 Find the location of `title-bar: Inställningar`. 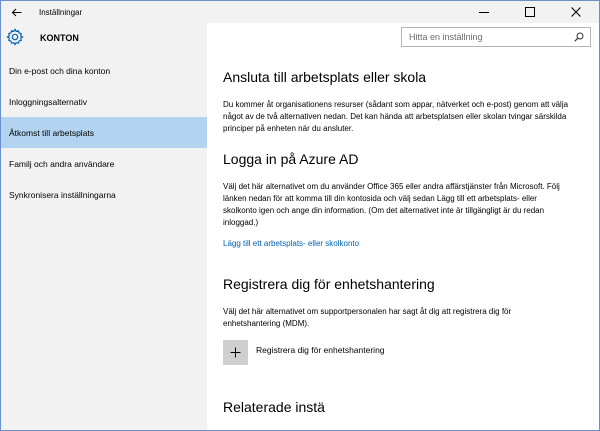

title-bar: Inställningar is located at coordinates (300, 12).